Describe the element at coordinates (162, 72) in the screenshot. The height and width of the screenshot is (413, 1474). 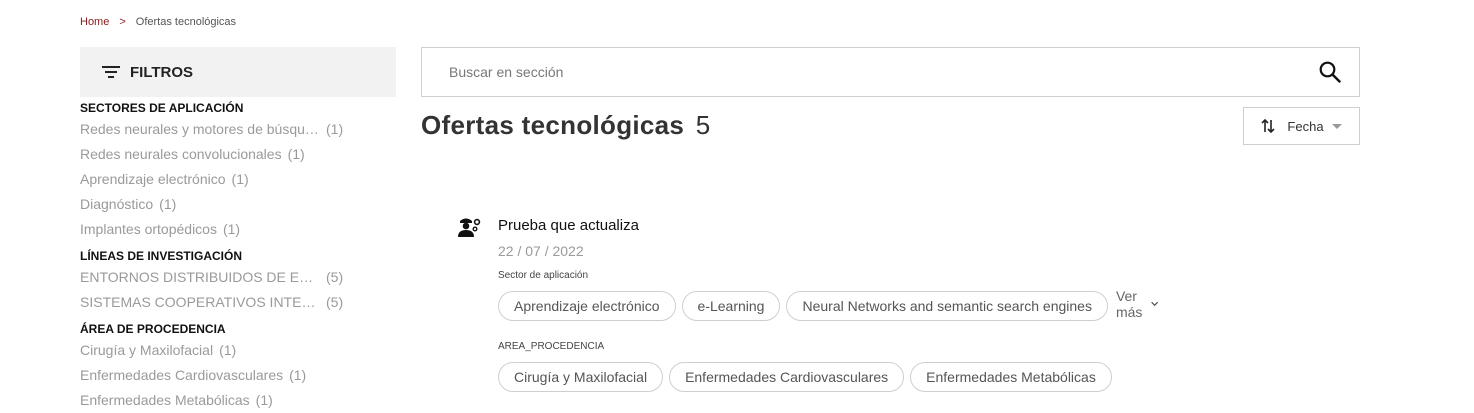
I see `filters-title: FILTROS` at that location.